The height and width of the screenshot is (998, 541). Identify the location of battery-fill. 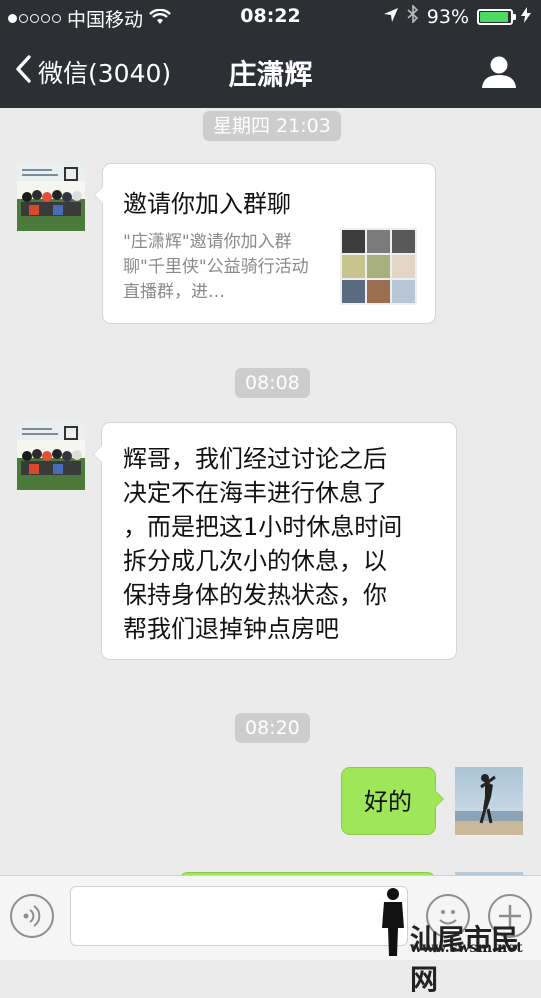
(494, 16).